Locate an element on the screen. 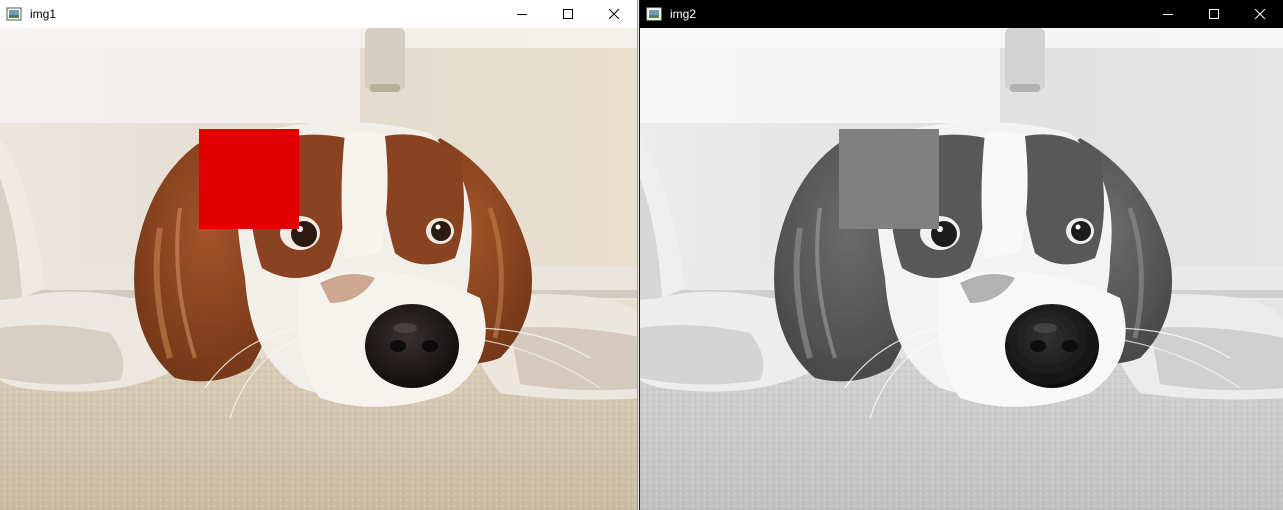 The image size is (1283, 510). title-bar: img2 is located at coordinates (961, 14).